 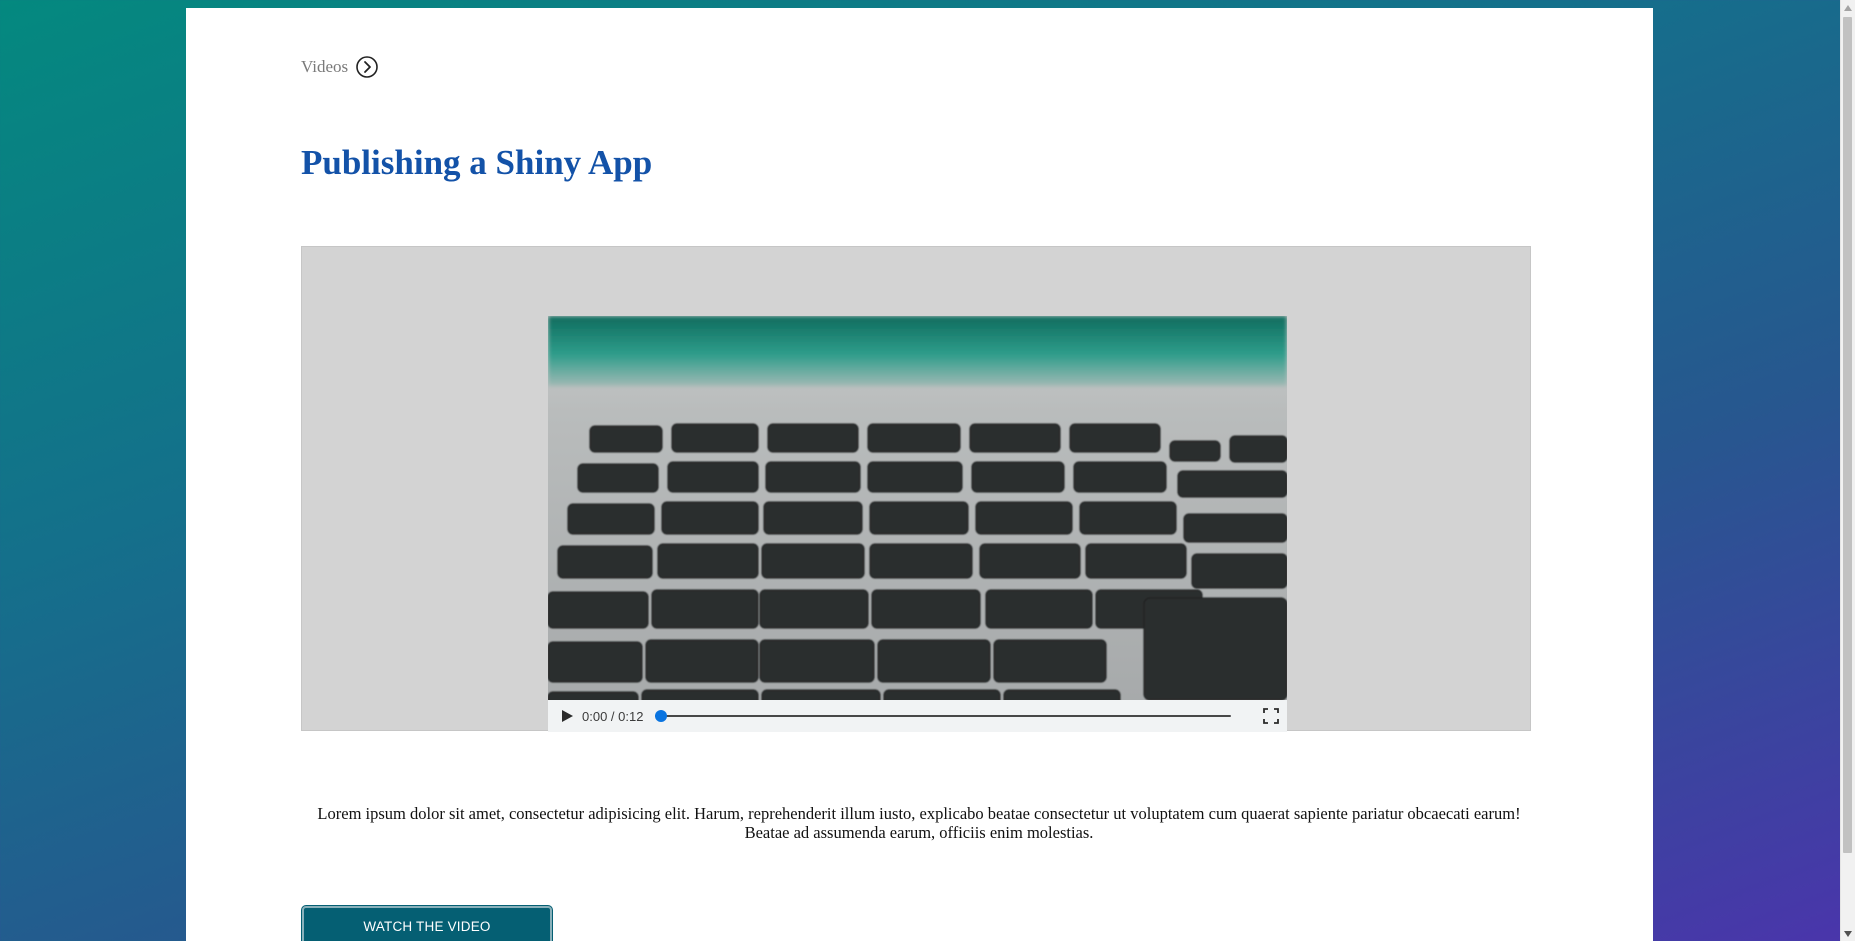 What do you see at coordinates (661, 716) in the screenshot?
I see `seek-thumb` at bounding box center [661, 716].